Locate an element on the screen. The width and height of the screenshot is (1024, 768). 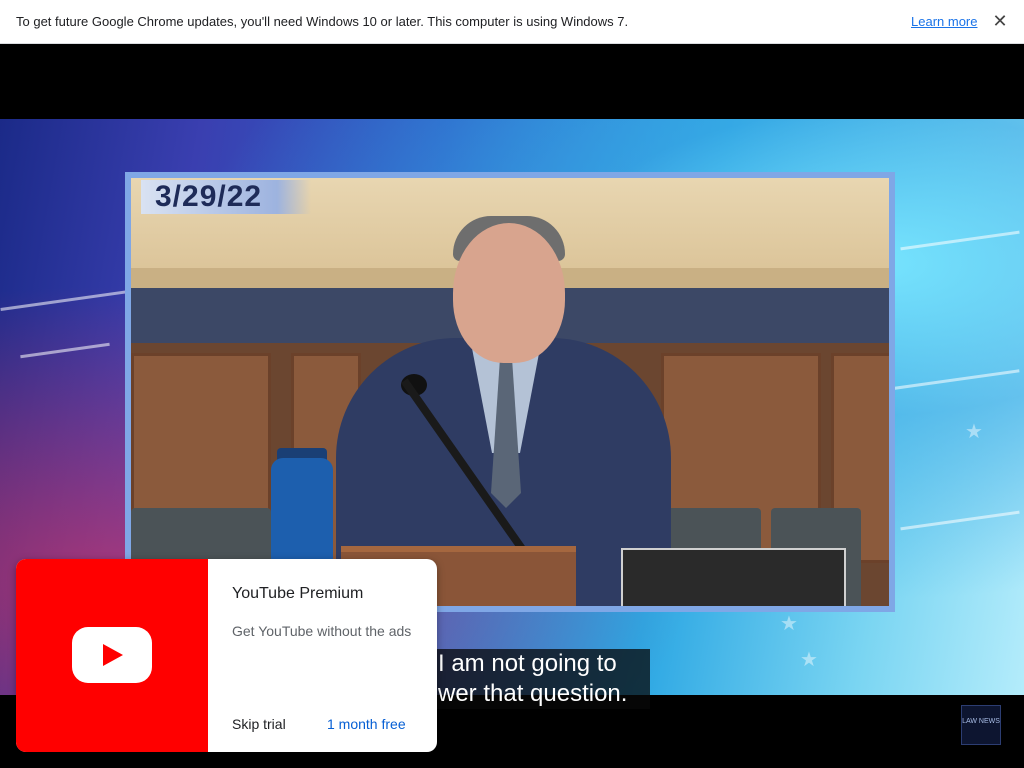
caption-line: I am not going to is located at coordinates (527, 663).